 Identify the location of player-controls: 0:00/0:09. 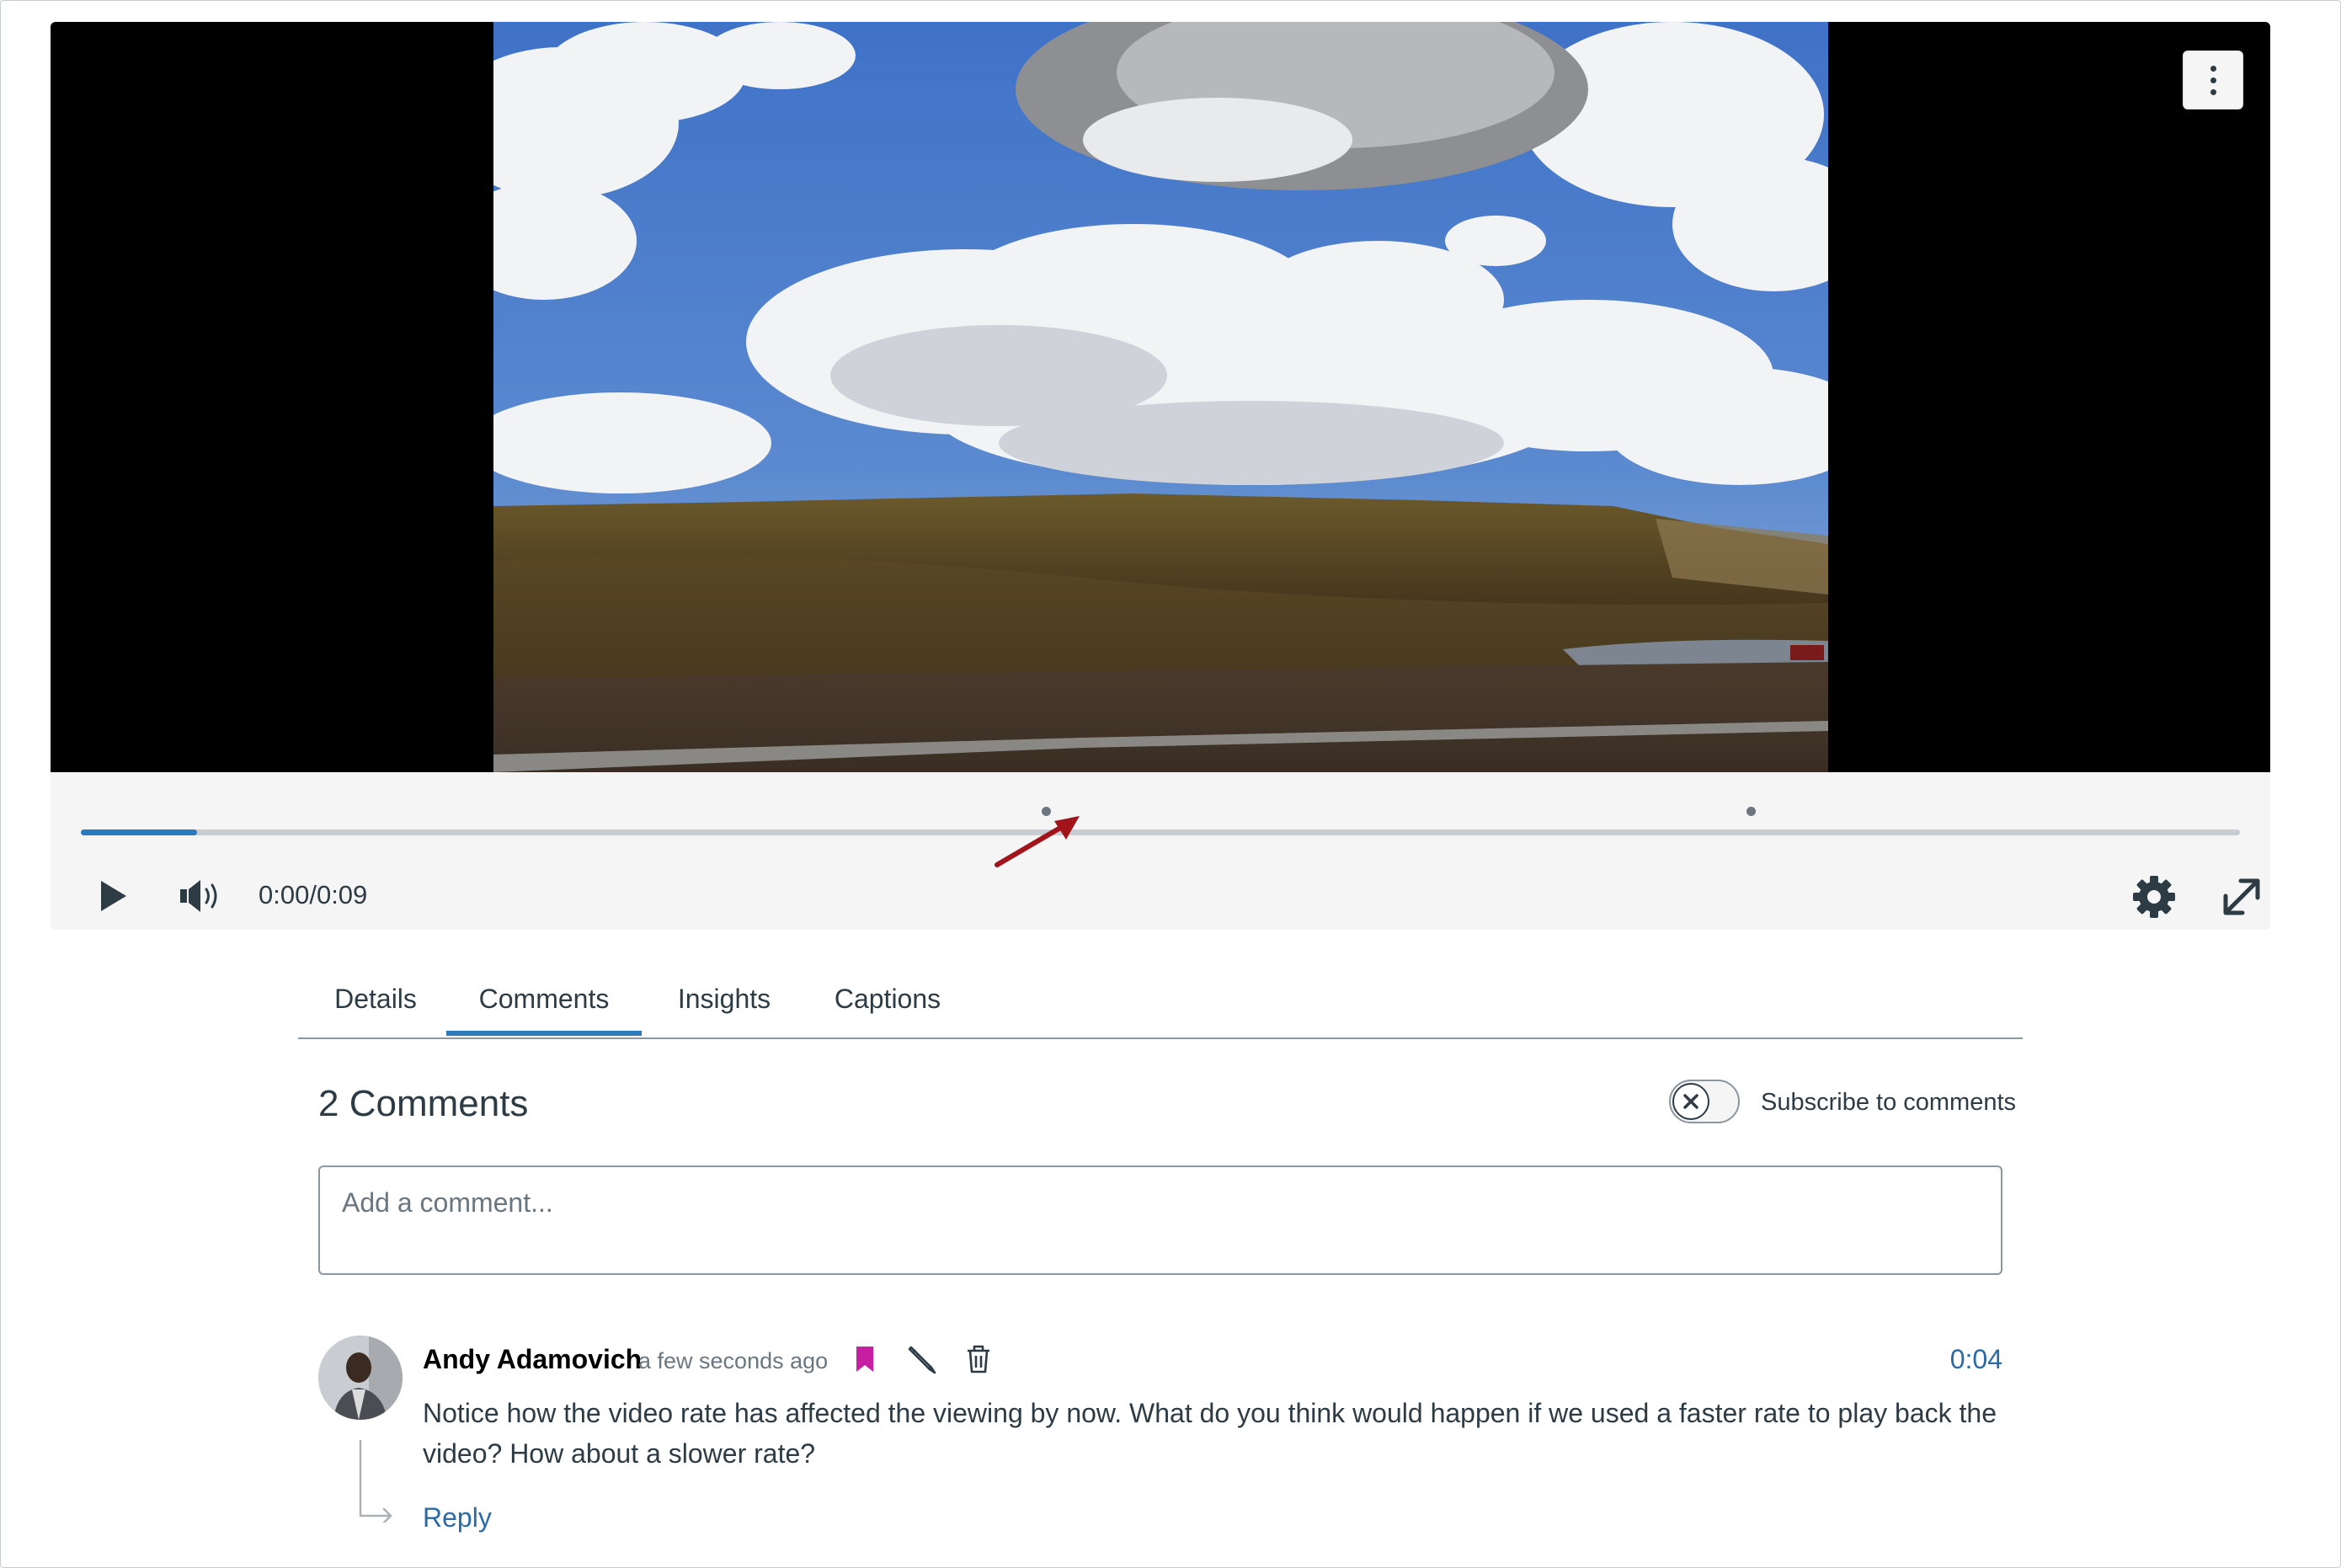
(1160, 851).